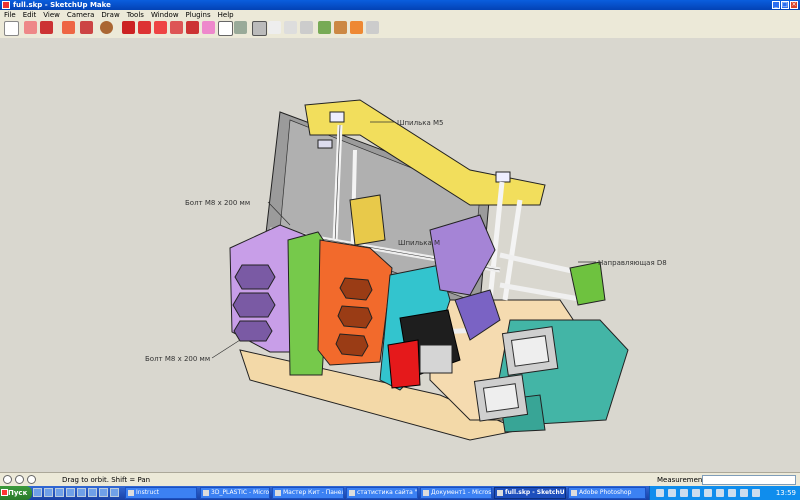 Image resolution: width=800 pixels, height=500 pixels. I want to click on measurements-label: Measurements, so click(683, 480).